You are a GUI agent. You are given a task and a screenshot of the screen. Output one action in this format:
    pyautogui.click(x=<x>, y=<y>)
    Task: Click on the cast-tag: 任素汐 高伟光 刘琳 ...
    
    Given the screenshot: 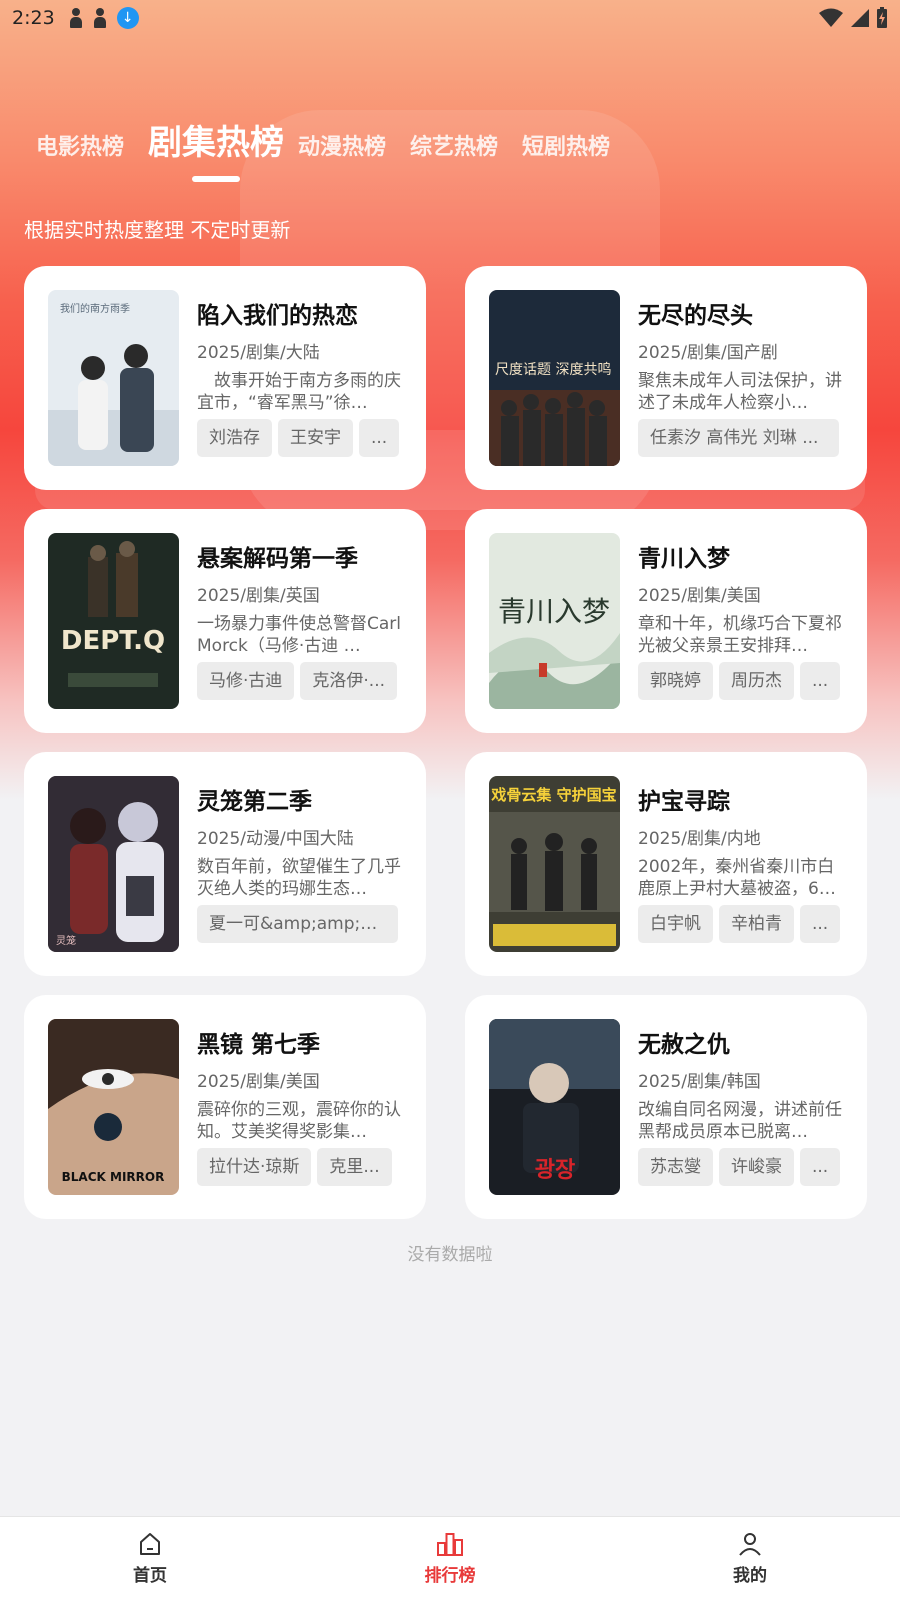 What is the action you would take?
    pyautogui.click(x=738, y=438)
    